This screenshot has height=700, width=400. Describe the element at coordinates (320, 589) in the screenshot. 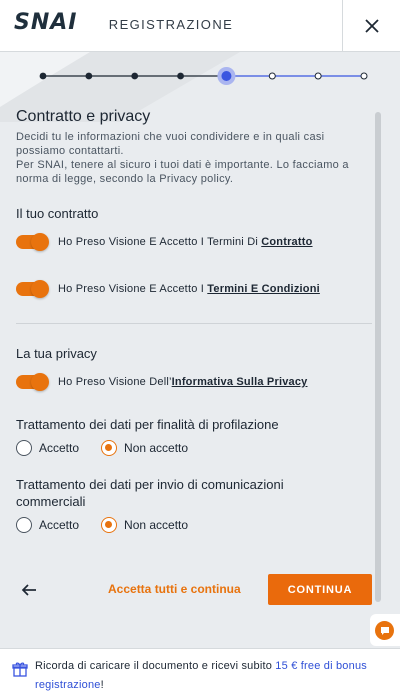

I see `continue-button: CONTINUA` at that location.